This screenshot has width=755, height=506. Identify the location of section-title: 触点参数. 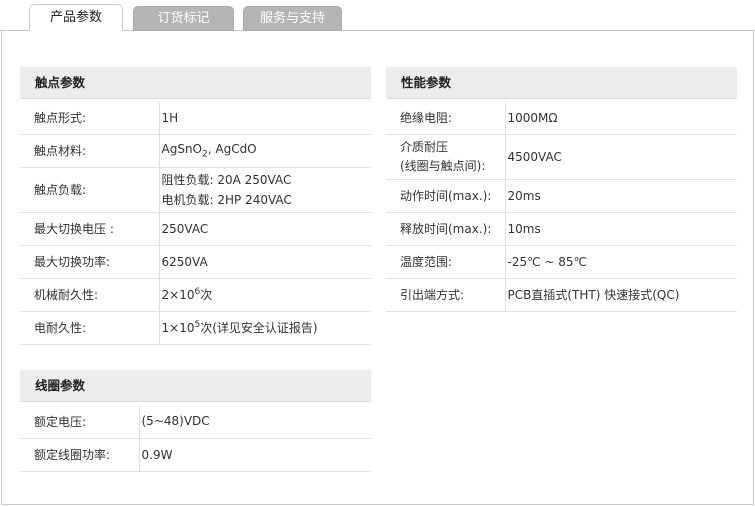
(195, 82).